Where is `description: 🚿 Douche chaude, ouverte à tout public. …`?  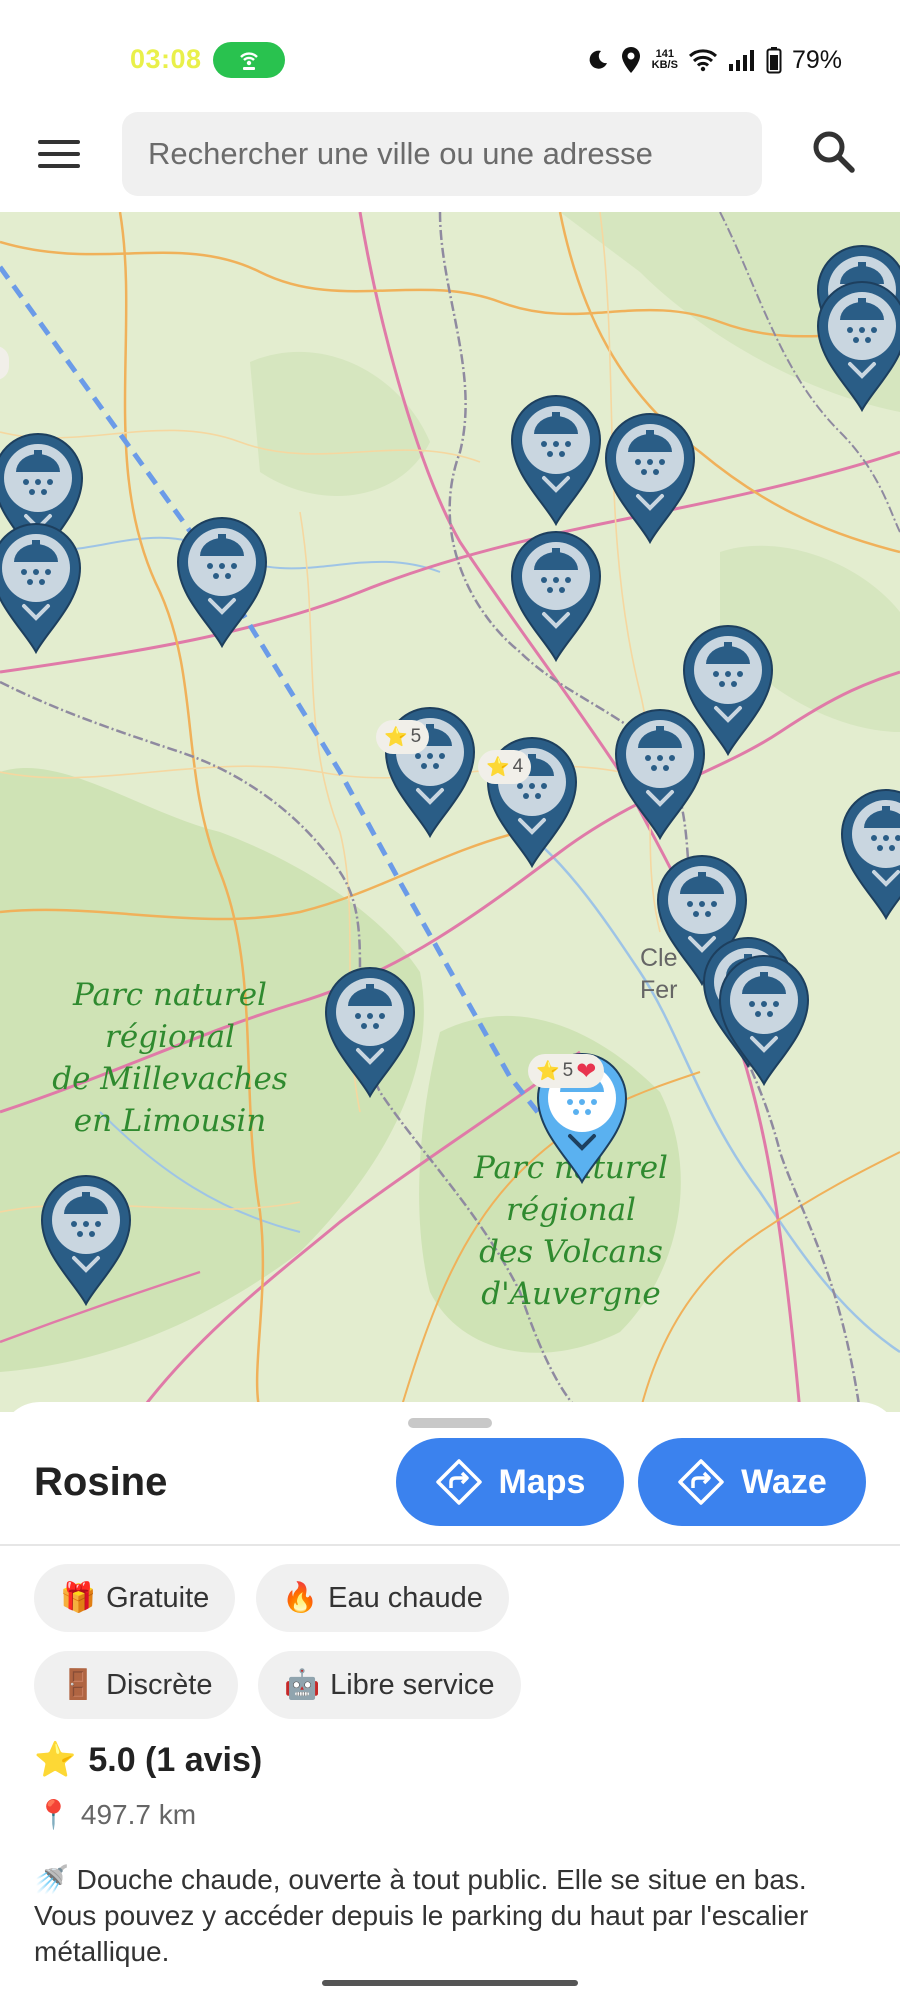
description: 🚿 Douche chaude, ouverte à tout public. … is located at coordinates (454, 1916).